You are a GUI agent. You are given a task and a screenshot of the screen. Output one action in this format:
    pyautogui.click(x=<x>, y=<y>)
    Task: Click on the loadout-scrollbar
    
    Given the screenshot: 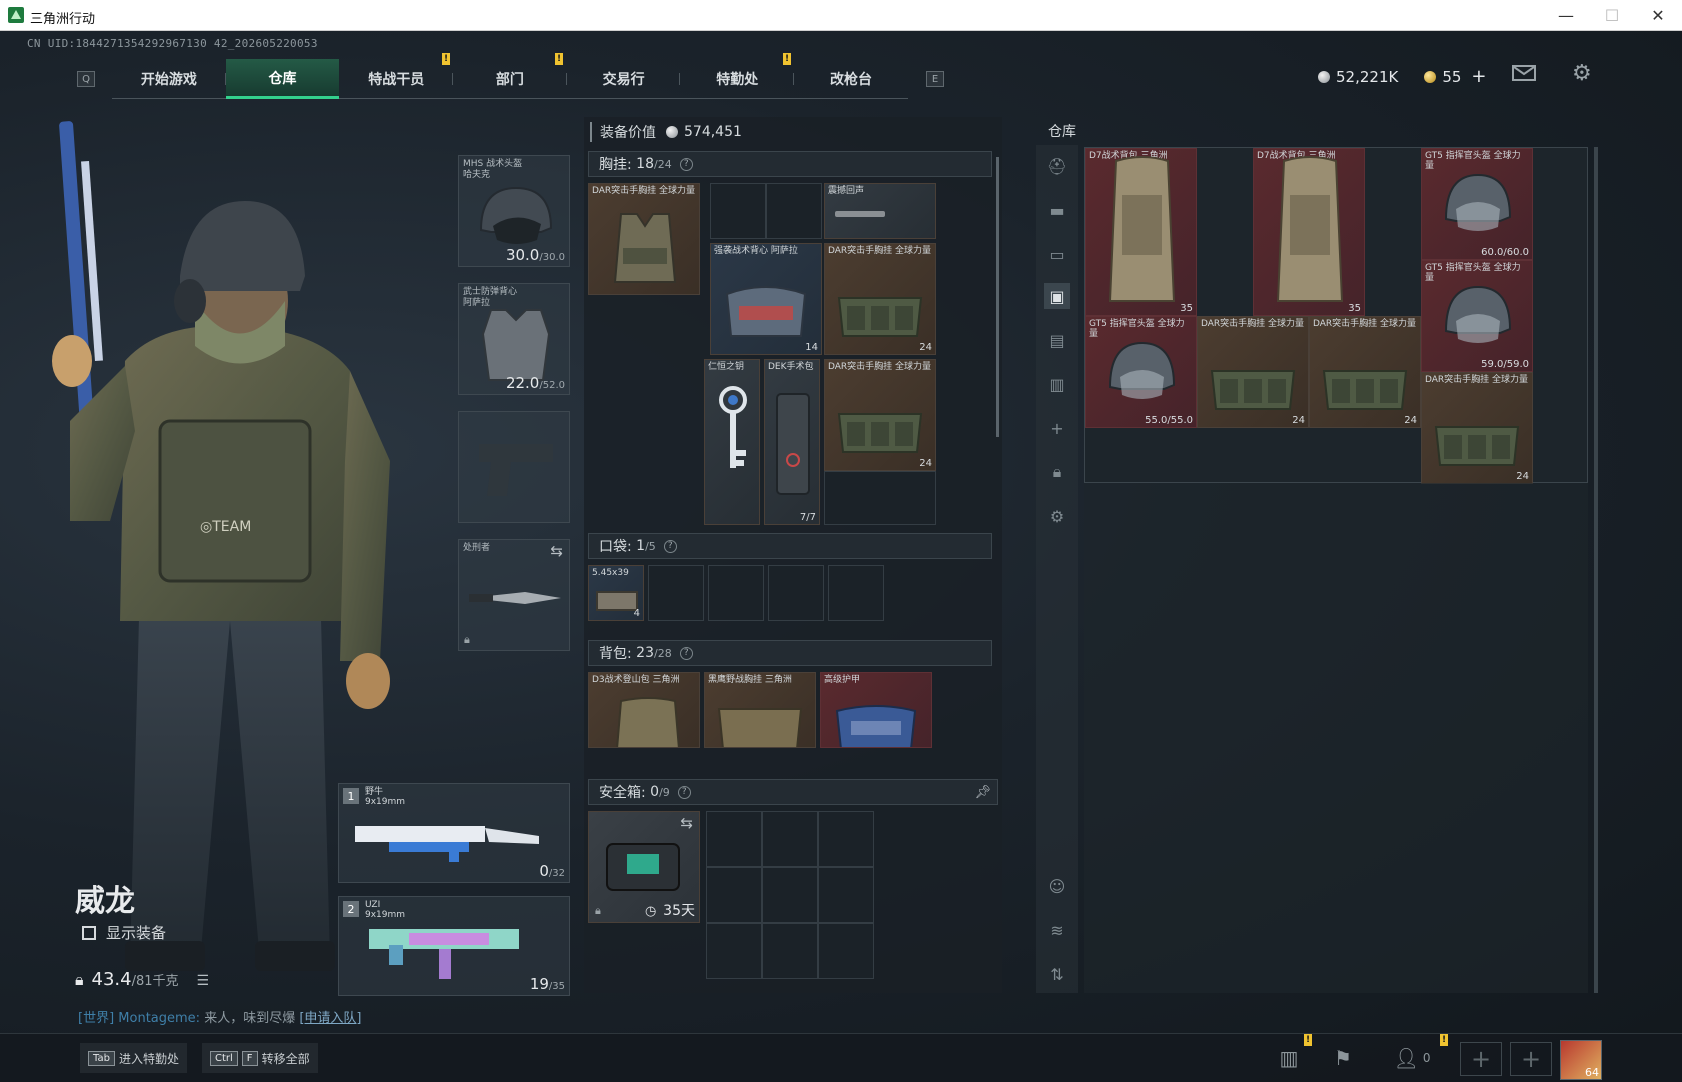 What is the action you would take?
    pyautogui.click(x=997, y=297)
    